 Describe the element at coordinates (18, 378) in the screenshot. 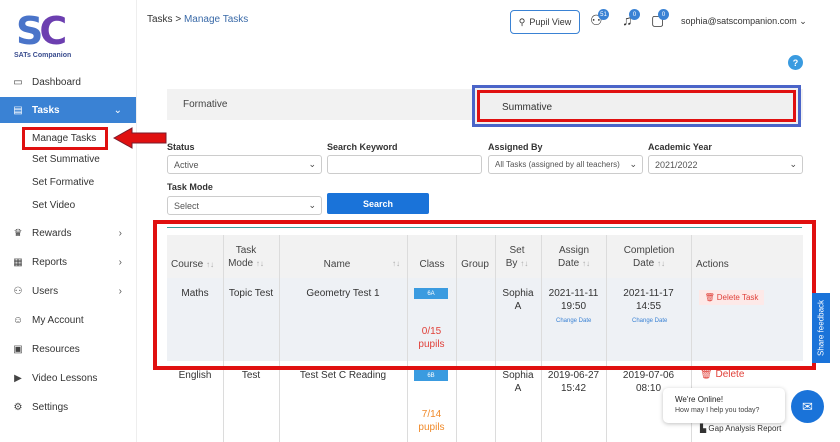

I see `video-icon: ▶` at that location.